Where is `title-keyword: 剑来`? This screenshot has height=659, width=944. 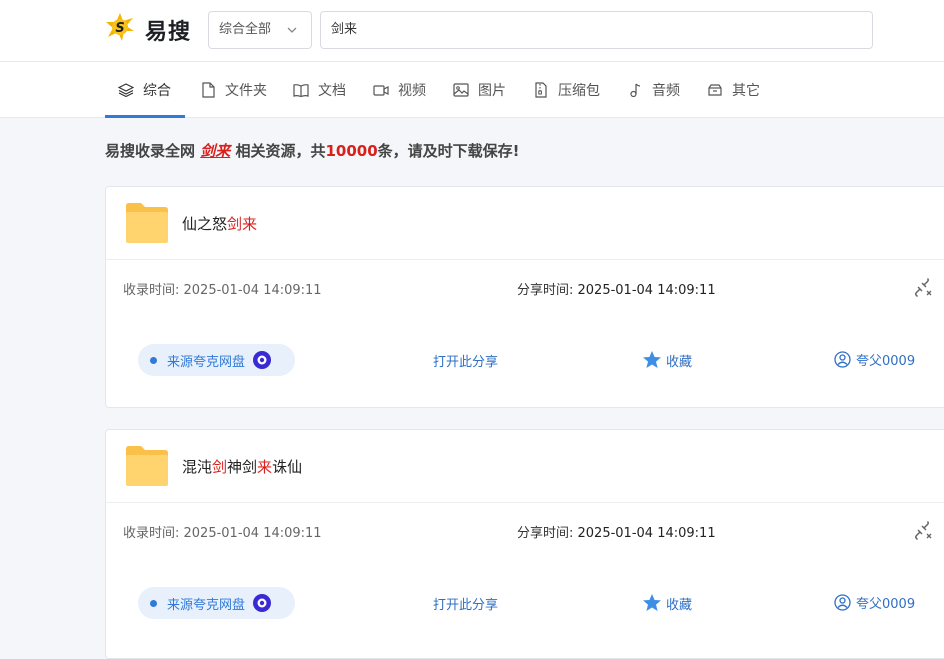 title-keyword: 剑来 is located at coordinates (242, 224).